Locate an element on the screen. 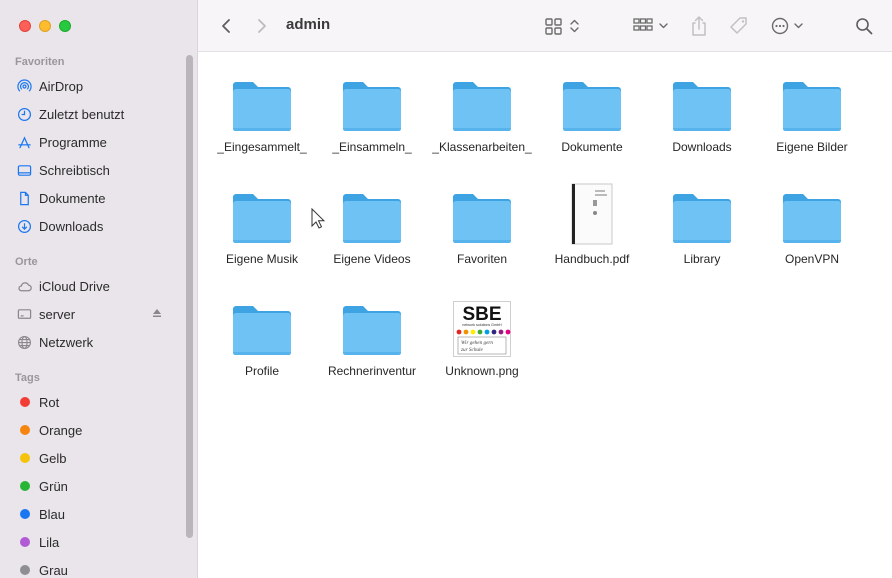  file-item: OpenVPN is located at coordinates (812, 225).